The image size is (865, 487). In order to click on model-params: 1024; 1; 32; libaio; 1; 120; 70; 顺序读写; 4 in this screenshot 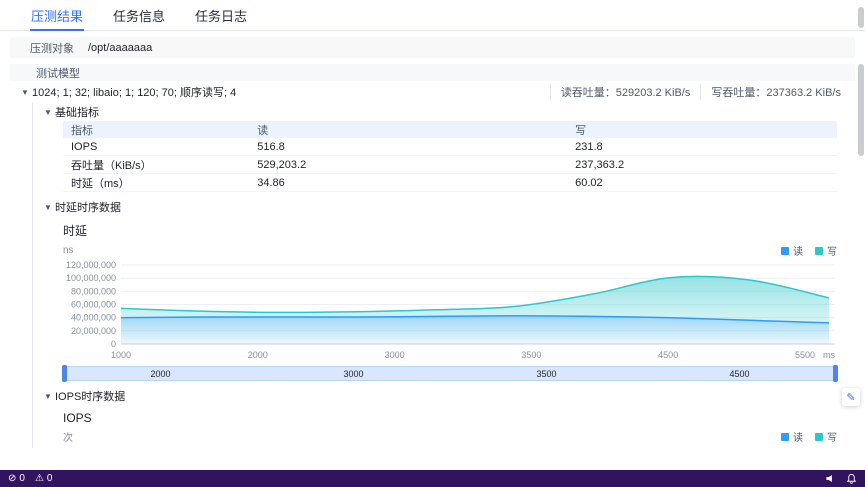, I will do `click(134, 93)`.